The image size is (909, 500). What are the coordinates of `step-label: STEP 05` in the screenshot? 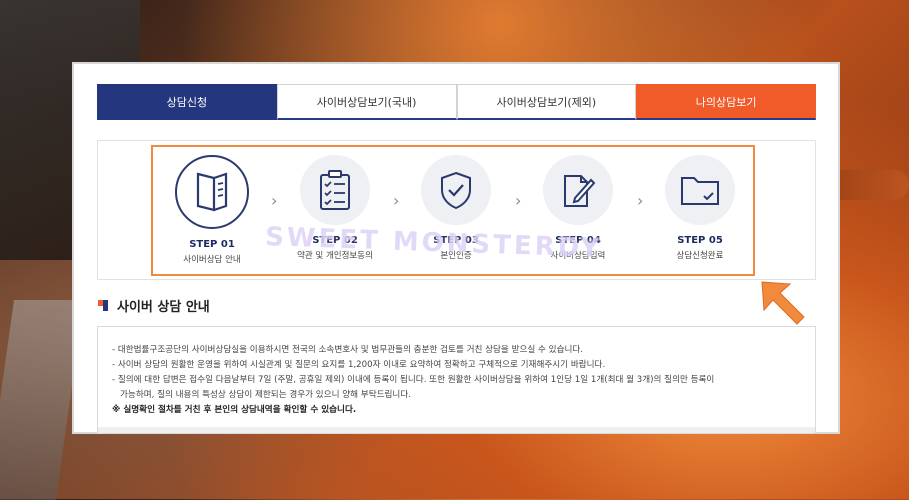 It's located at (700, 240).